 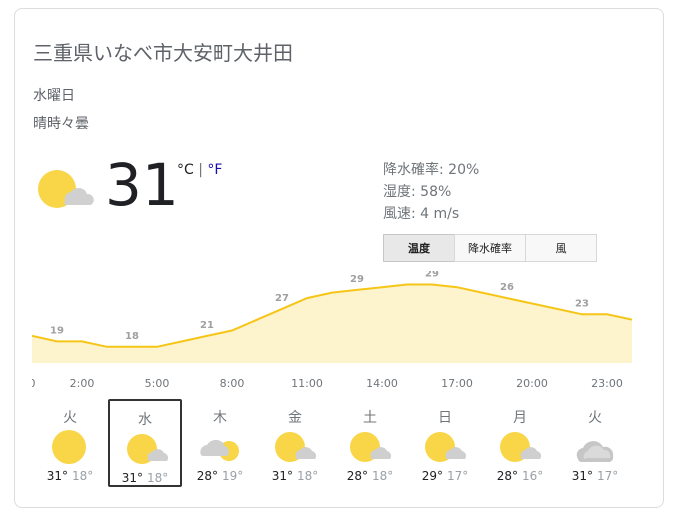 What do you see at coordinates (142, 185) in the screenshot?
I see `current-temperature: 31` at bounding box center [142, 185].